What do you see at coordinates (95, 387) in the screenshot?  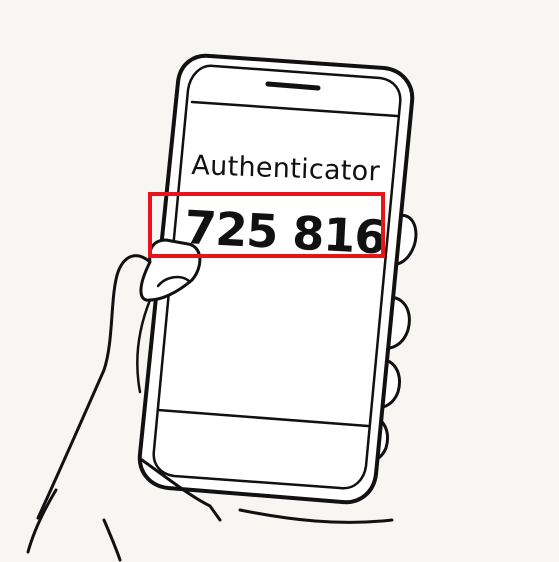 I see `hand-palm` at bounding box center [95, 387].